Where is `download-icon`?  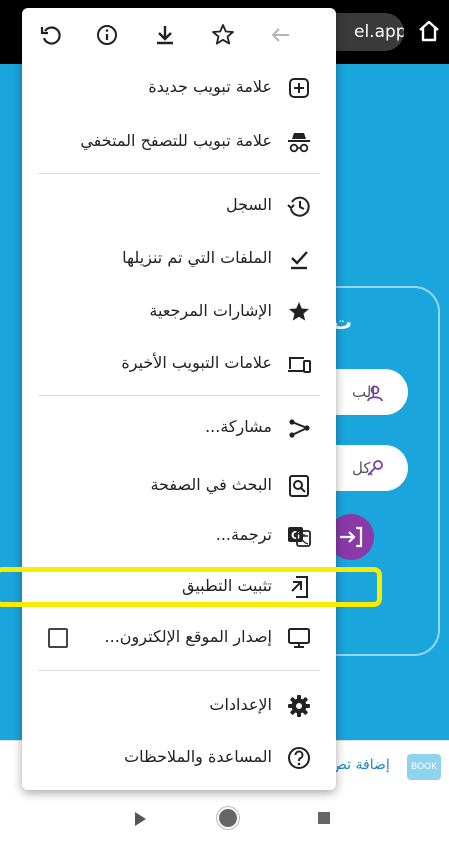 download-icon is located at coordinates (165, 35).